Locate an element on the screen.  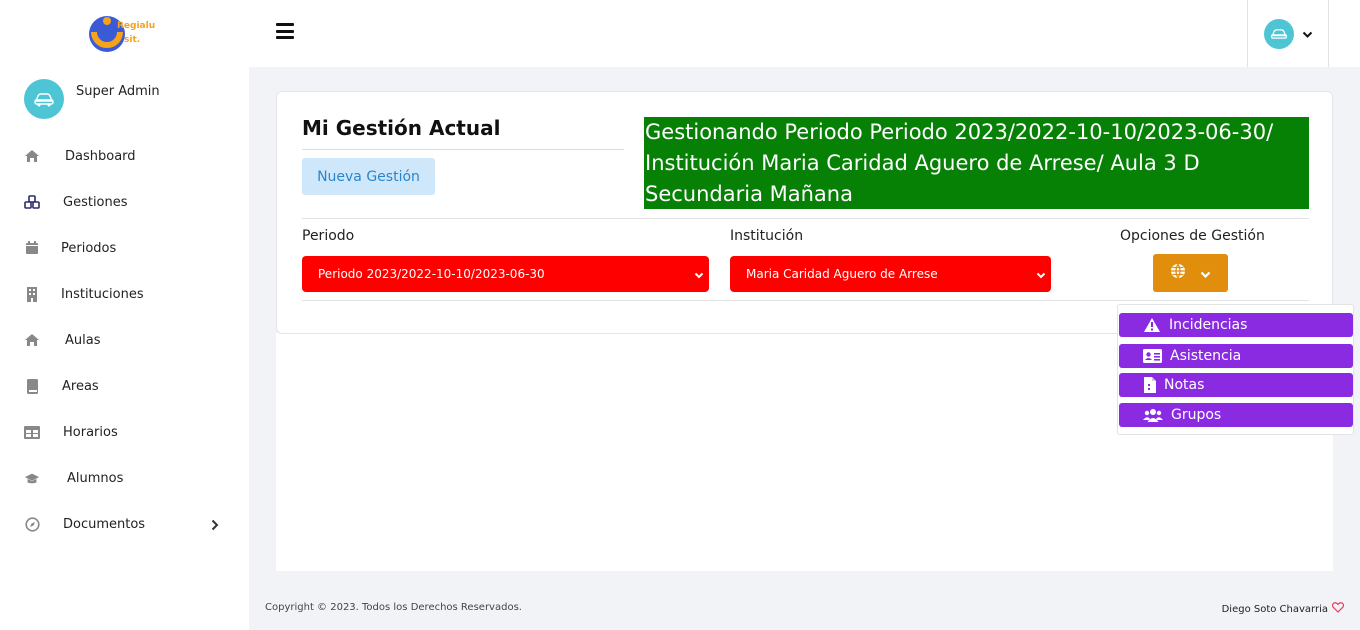
menu-item-label: Notas is located at coordinates (1184, 385).